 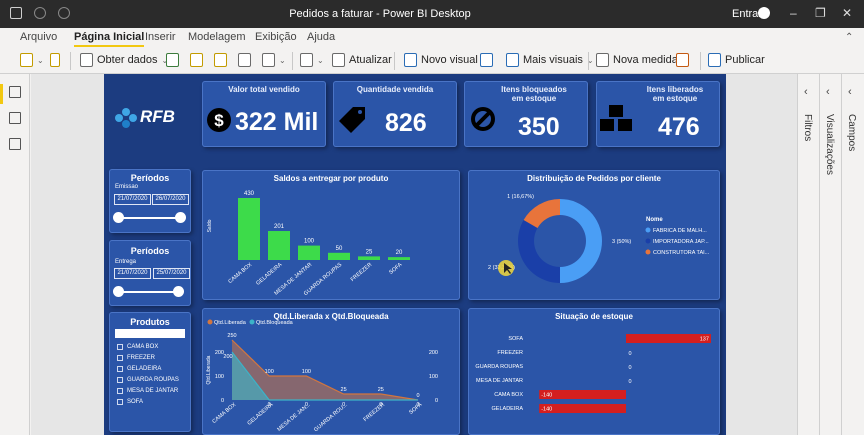 I want to click on produto-item: GELADEIRA, so click(x=148, y=368).